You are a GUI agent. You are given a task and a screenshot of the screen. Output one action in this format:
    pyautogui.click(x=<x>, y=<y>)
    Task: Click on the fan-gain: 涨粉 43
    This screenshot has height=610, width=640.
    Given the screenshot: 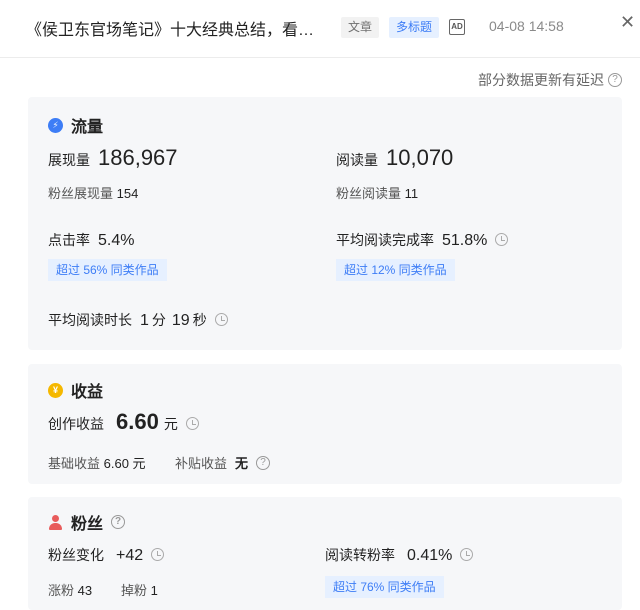 What is the action you would take?
    pyautogui.click(x=70, y=589)
    